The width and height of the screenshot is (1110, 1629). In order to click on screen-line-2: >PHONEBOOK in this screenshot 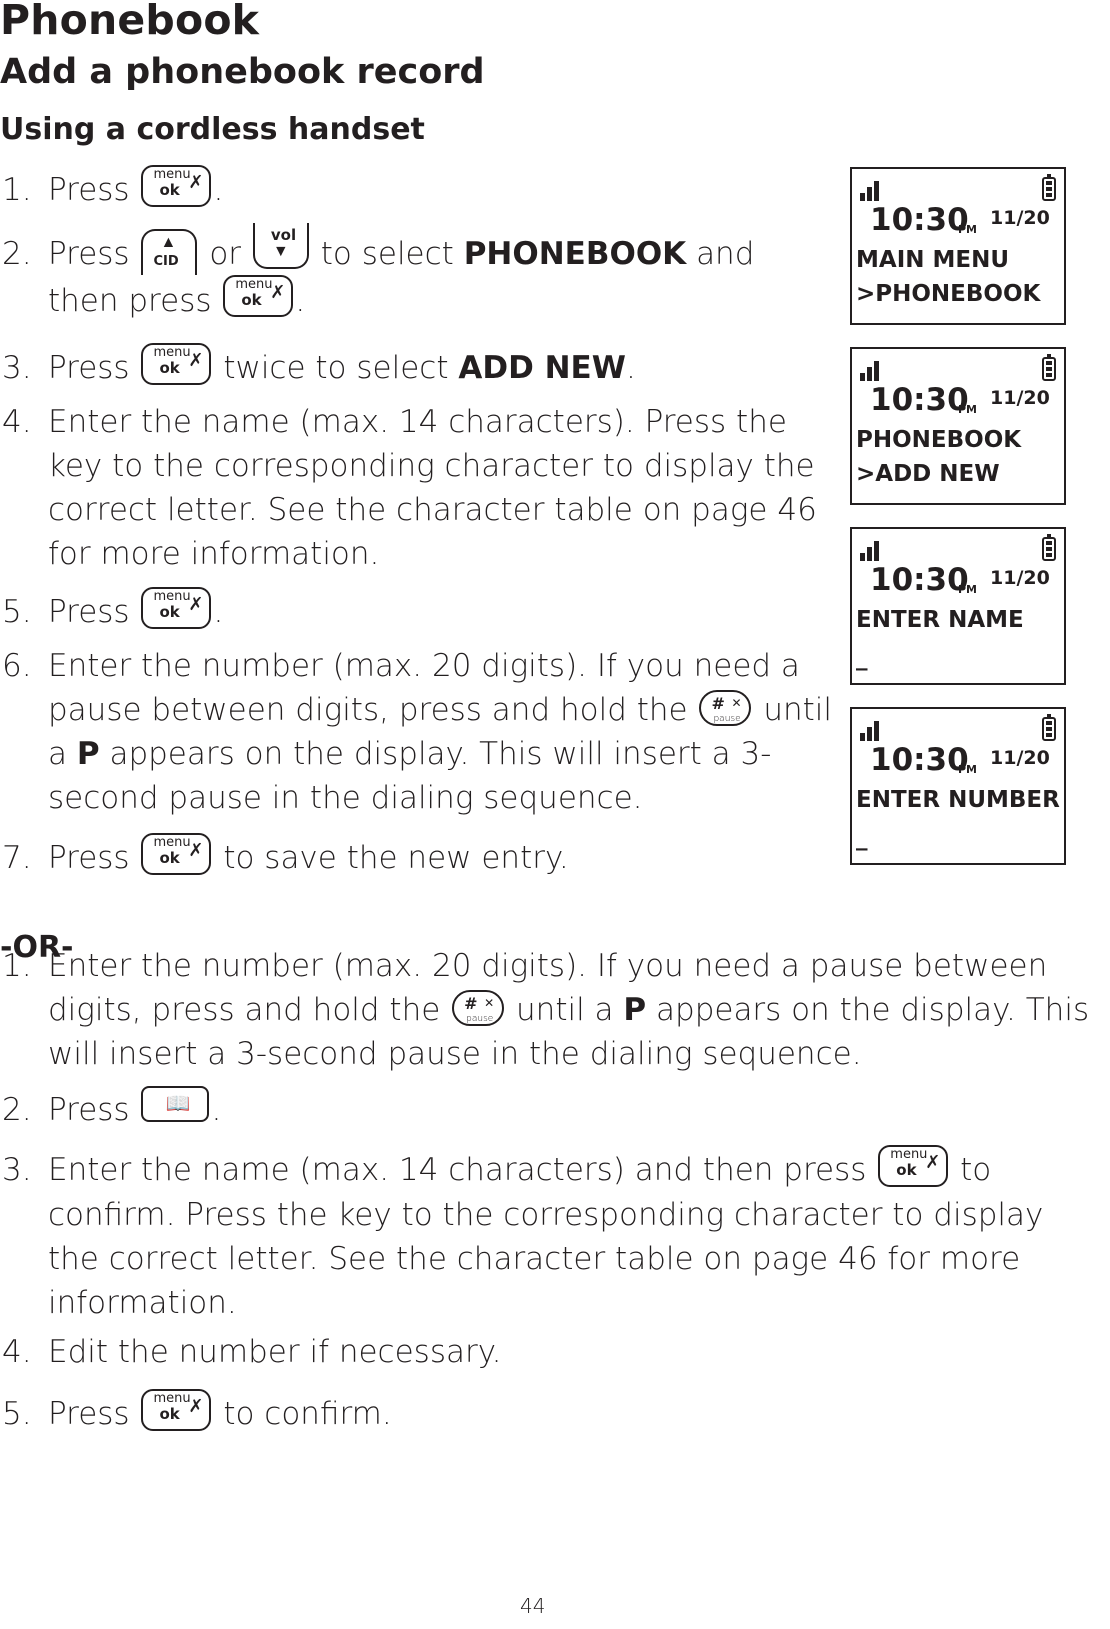, I will do `click(948, 294)`.